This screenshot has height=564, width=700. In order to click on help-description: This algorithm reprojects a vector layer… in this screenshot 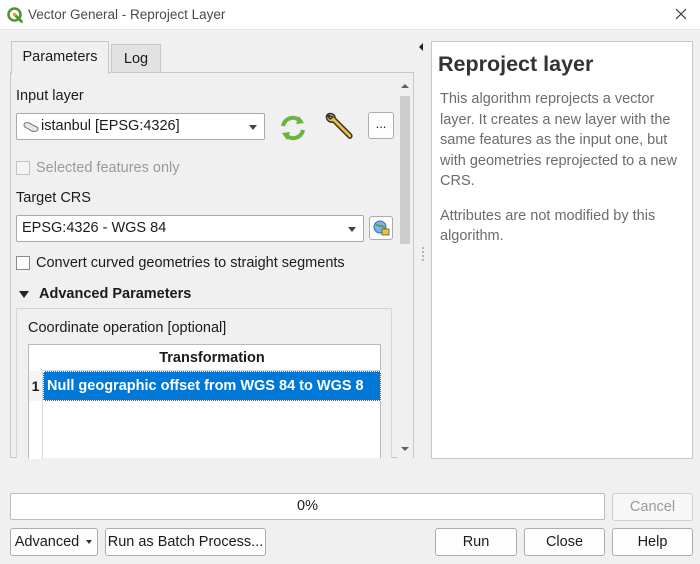, I will do `click(558, 140)`.